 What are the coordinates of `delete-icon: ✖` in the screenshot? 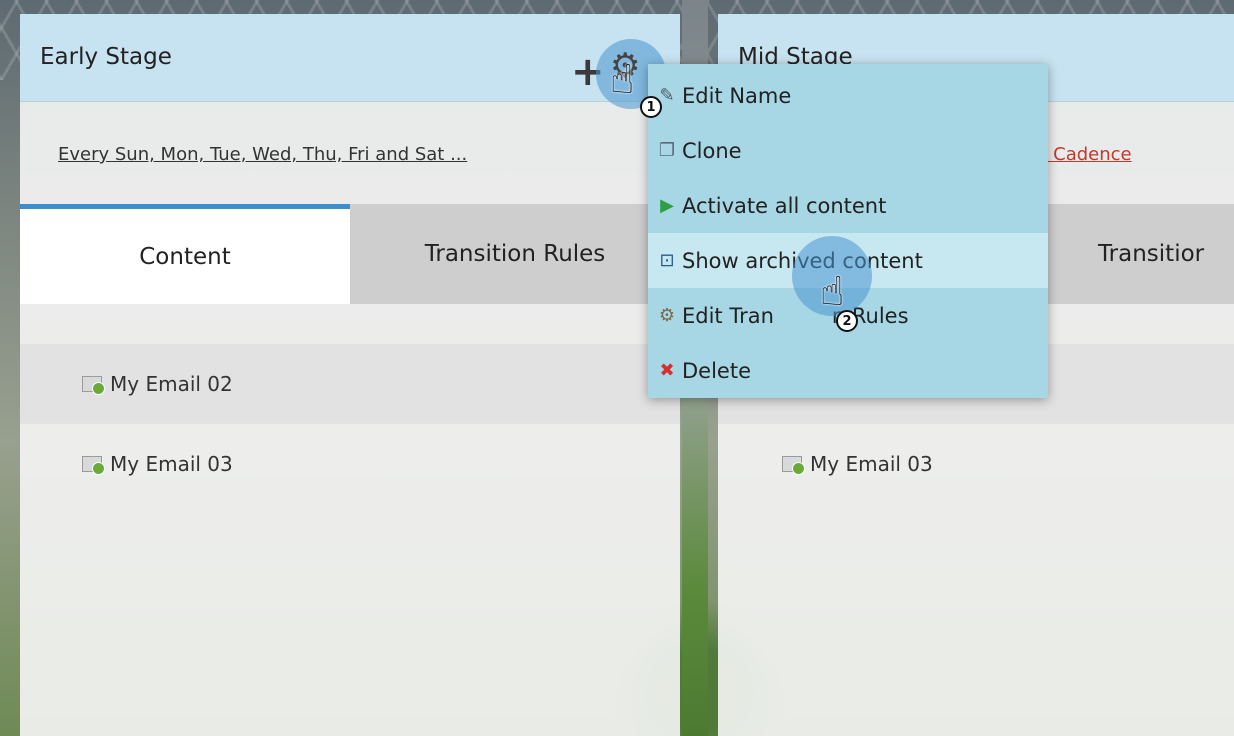 It's located at (667, 370).